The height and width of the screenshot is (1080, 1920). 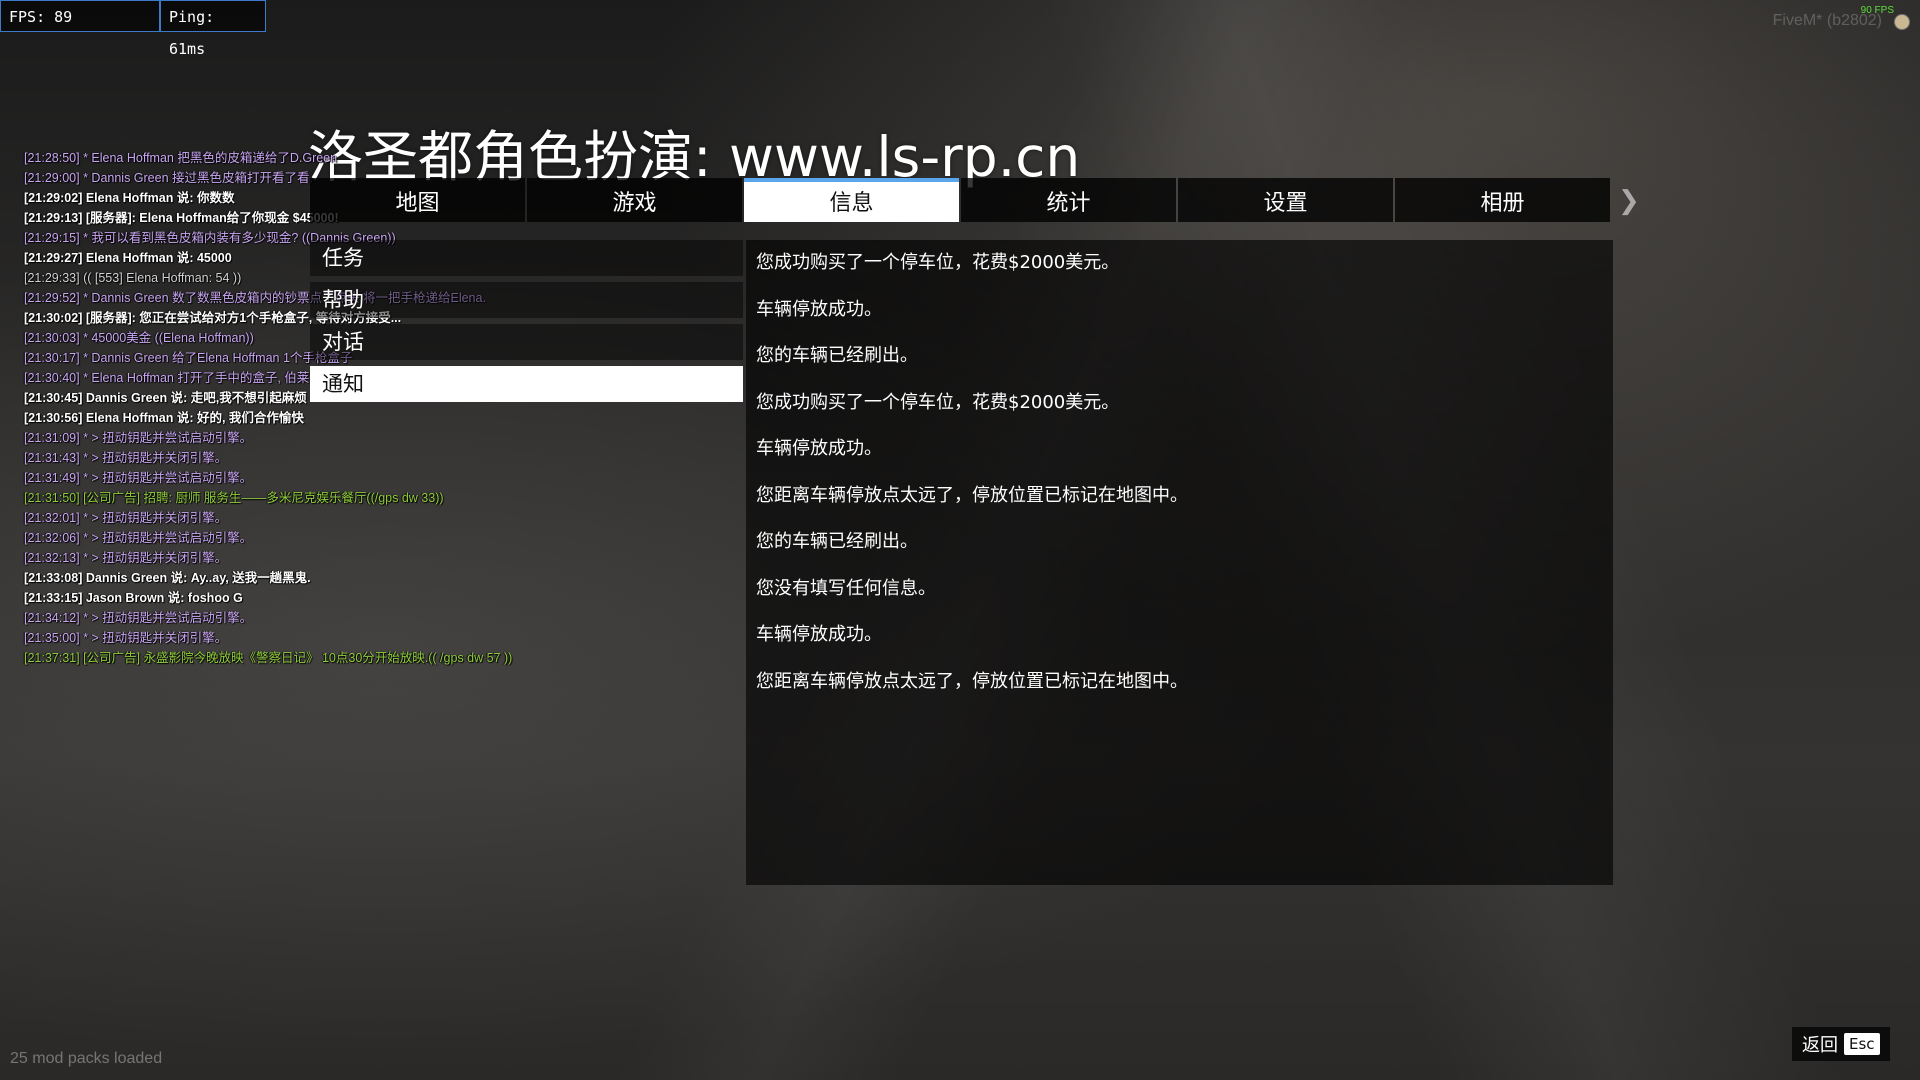 What do you see at coordinates (1841, 1044) in the screenshot?
I see `back-button: 返回 Esc` at bounding box center [1841, 1044].